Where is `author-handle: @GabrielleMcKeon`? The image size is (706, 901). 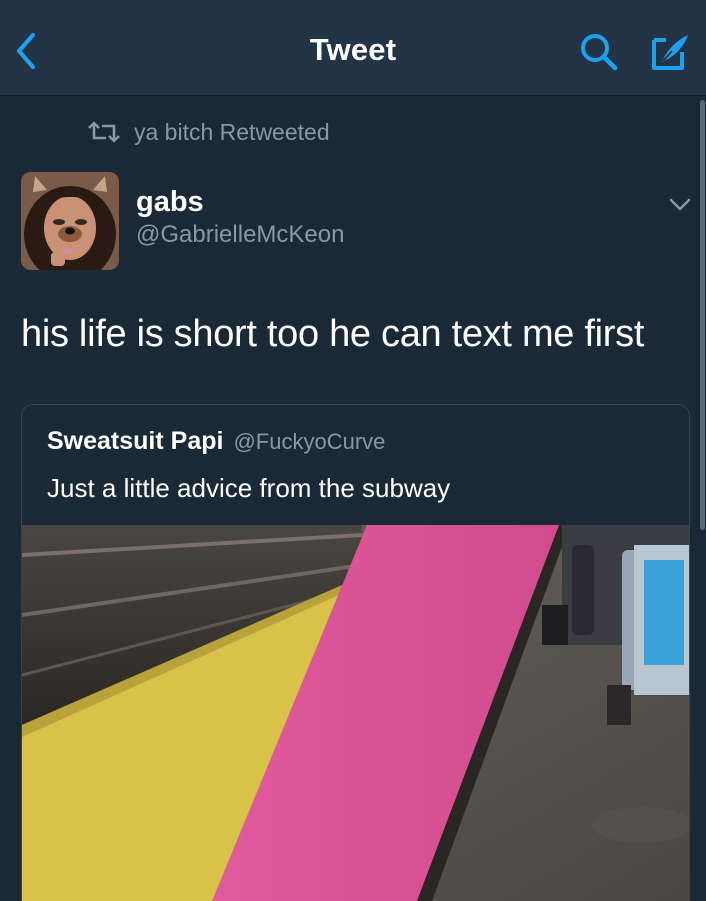
author-handle: @GabrielleMcKeon is located at coordinates (240, 234).